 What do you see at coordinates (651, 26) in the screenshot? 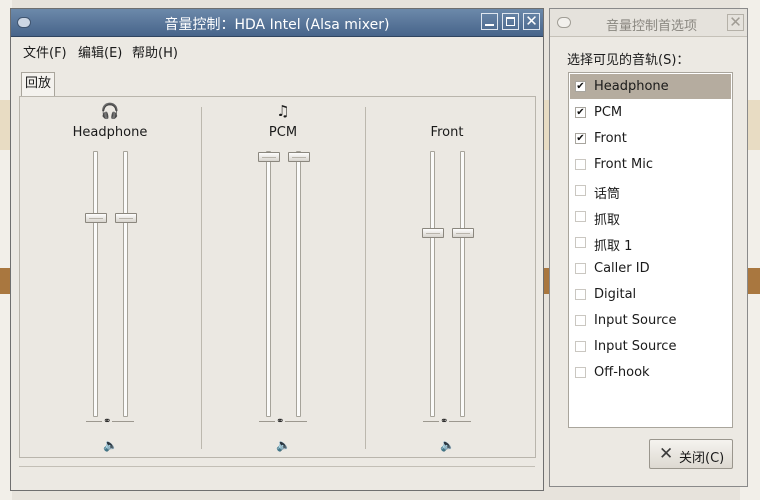
I see `preferences-title: 音量控制首选项` at bounding box center [651, 26].